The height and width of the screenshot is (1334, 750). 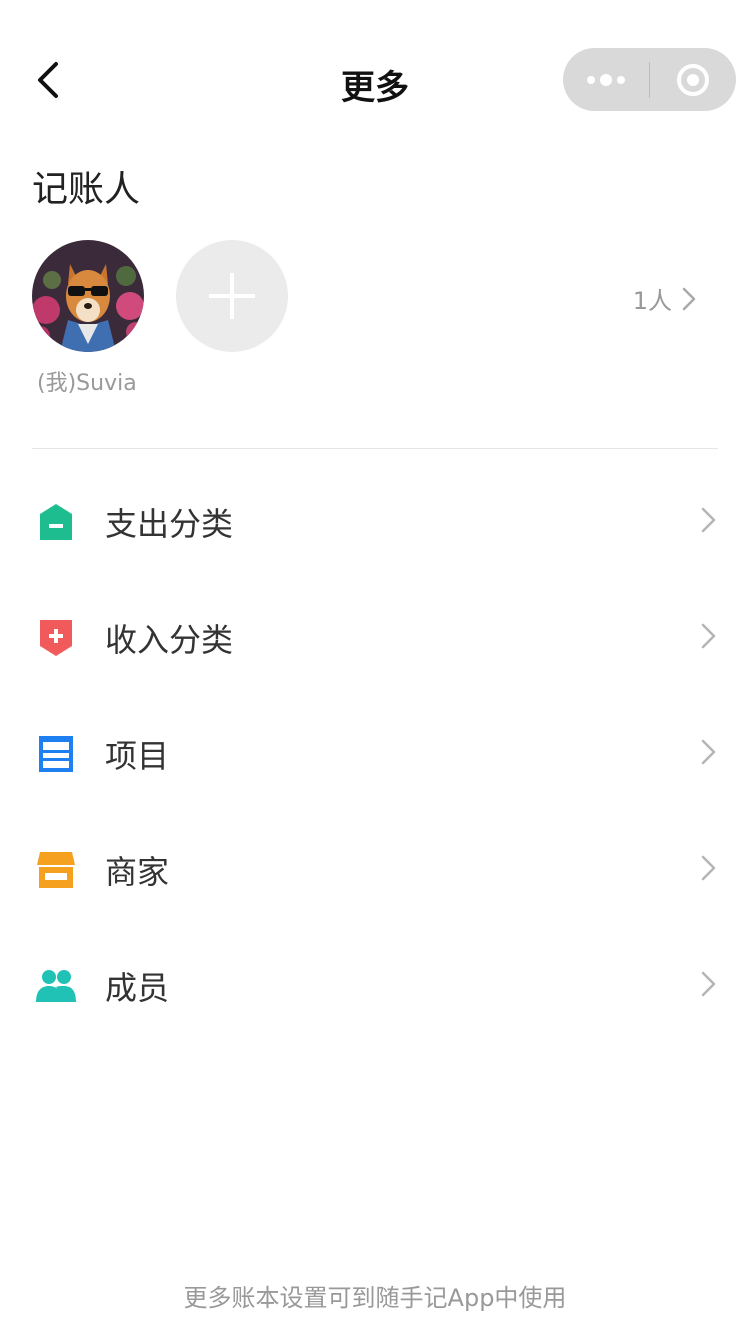 I want to click on menu-item-expense-category: 支出分类, so click(x=375, y=520).